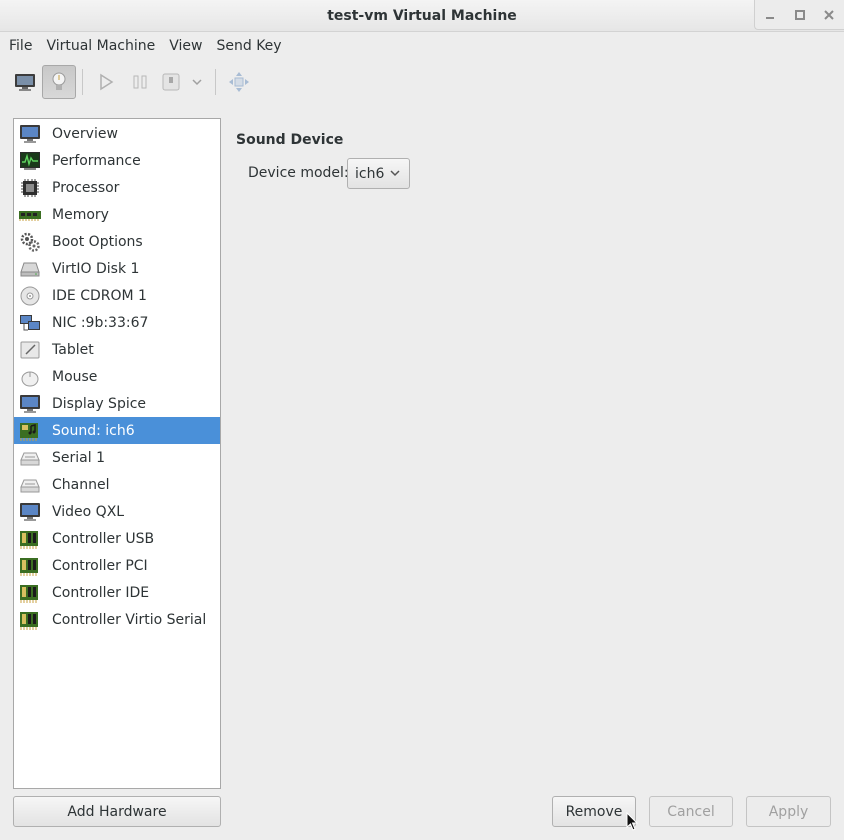 The width and height of the screenshot is (844, 840). Describe the element at coordinates (30, 161) in the screenshot. I see `performance-monitor-icon` at that location.